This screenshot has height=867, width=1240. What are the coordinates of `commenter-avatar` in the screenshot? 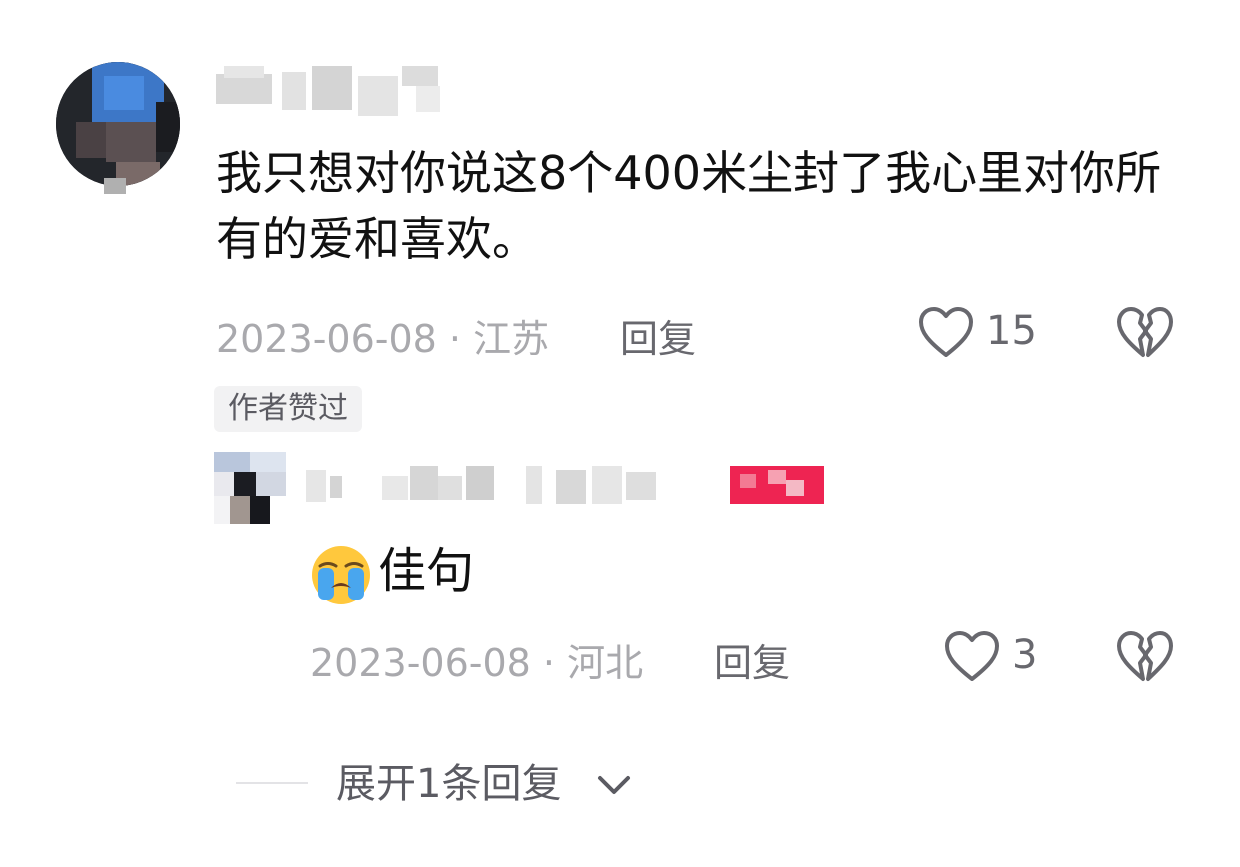 It's located at (118, 124).